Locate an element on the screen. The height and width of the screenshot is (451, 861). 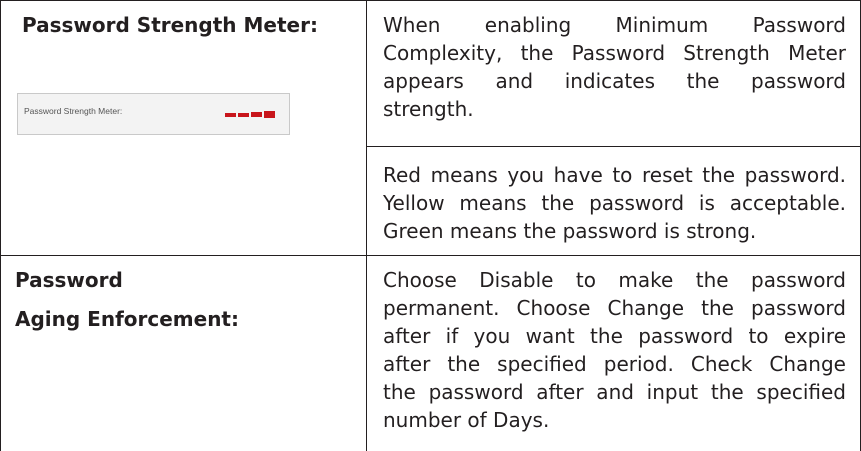
password-strength-meter-screenshot: Password Strength Meter: is located at coordinates (153, 114).